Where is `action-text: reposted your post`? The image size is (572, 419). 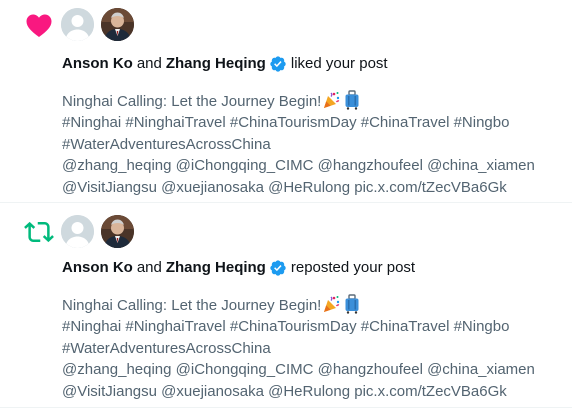
action-text: reposted your post is located at coordinates (353, 267).